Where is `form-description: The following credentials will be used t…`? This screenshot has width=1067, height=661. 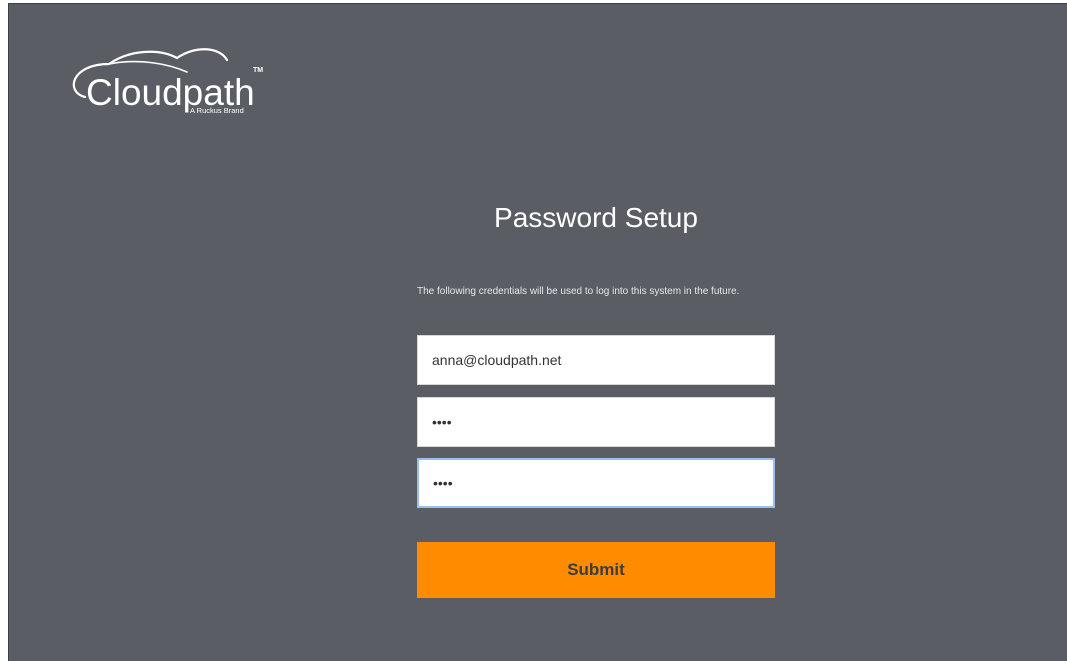
form-description: The following credentials will be used t… is located at coordinates (578, 291).